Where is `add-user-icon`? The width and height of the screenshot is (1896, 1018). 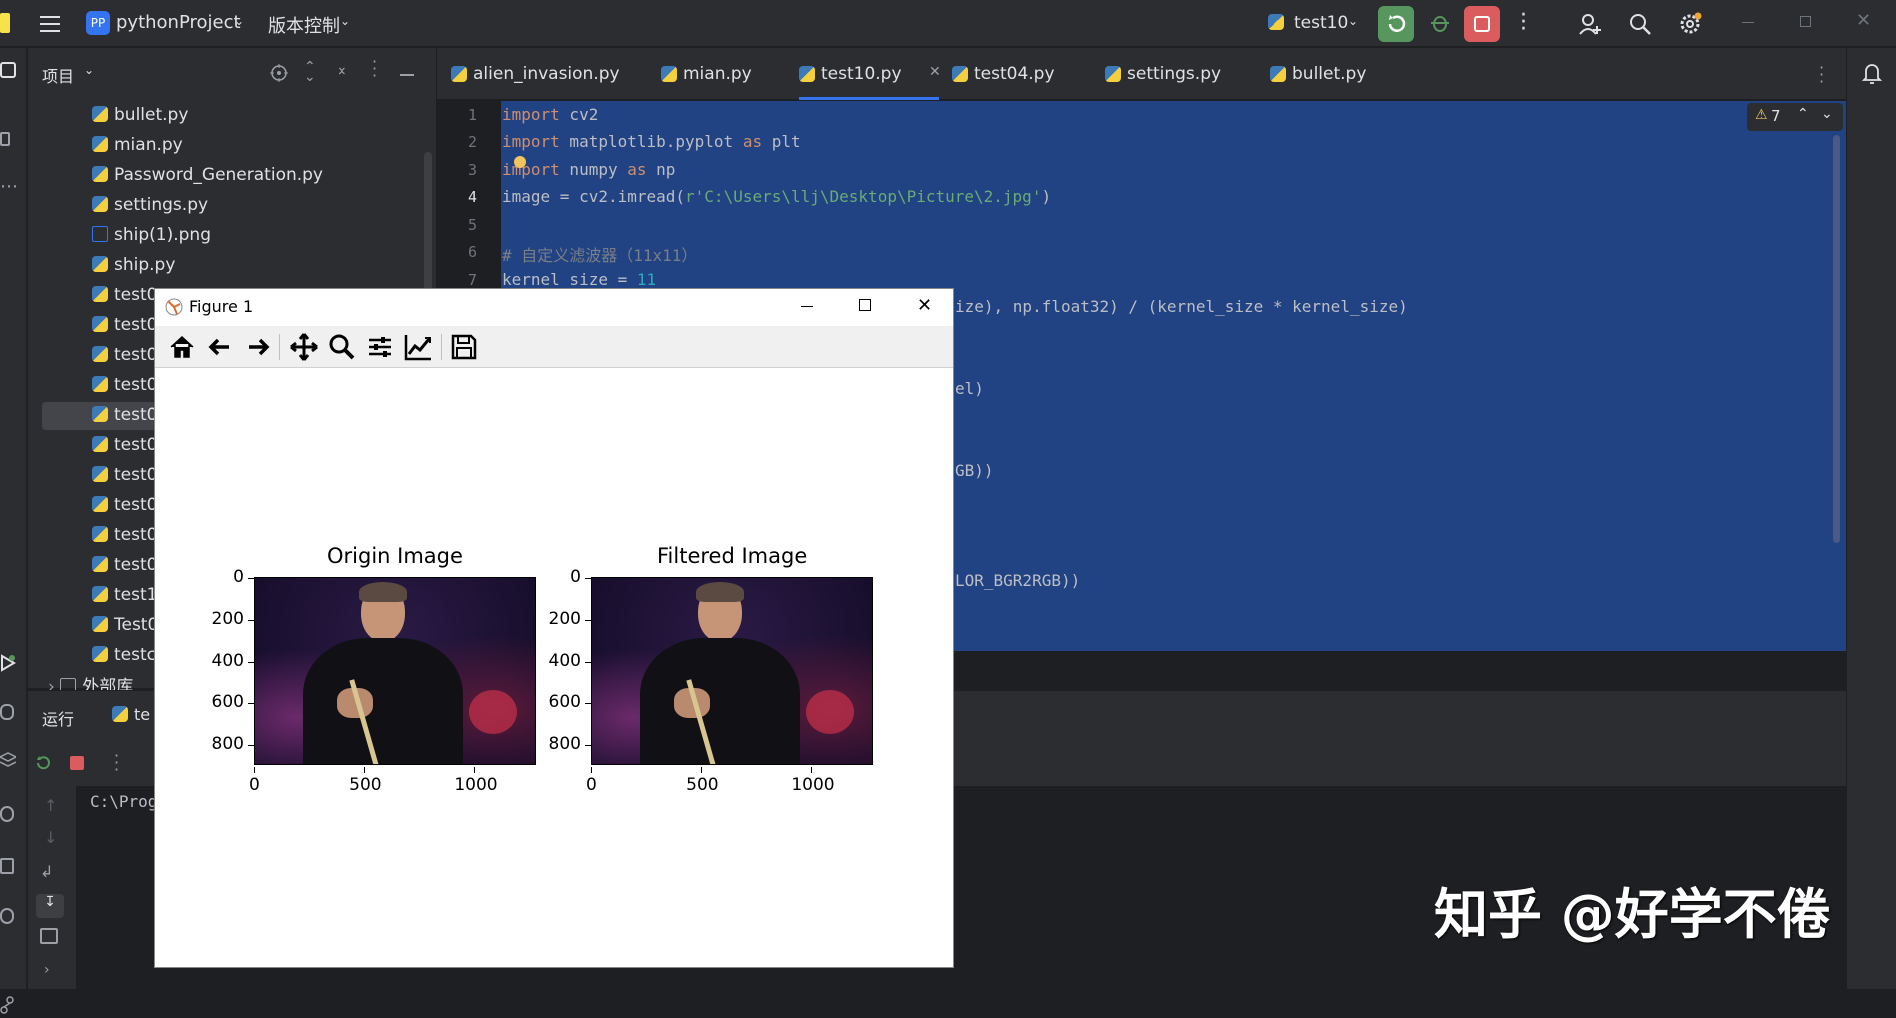
add-user-icon is located at coordinates (1590, 24).